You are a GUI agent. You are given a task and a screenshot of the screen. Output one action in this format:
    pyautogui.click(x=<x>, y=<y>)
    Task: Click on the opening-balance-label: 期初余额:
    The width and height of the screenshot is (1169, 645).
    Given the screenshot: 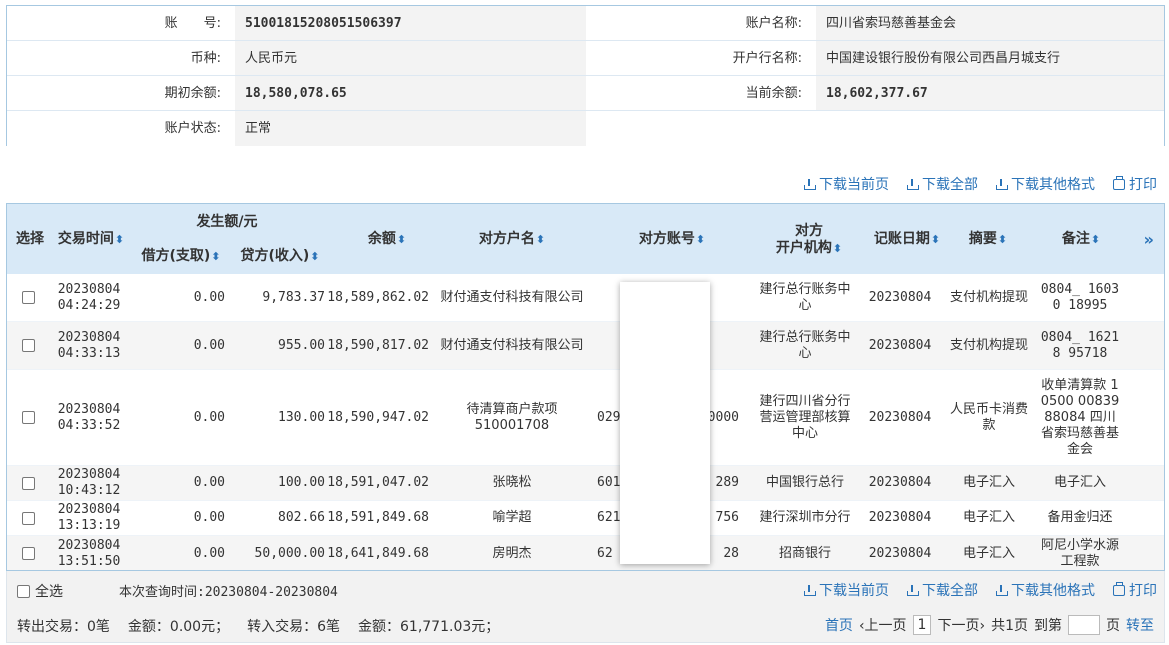 What is the action you would take?
    pyautogui.click(x=121, y=93)
    